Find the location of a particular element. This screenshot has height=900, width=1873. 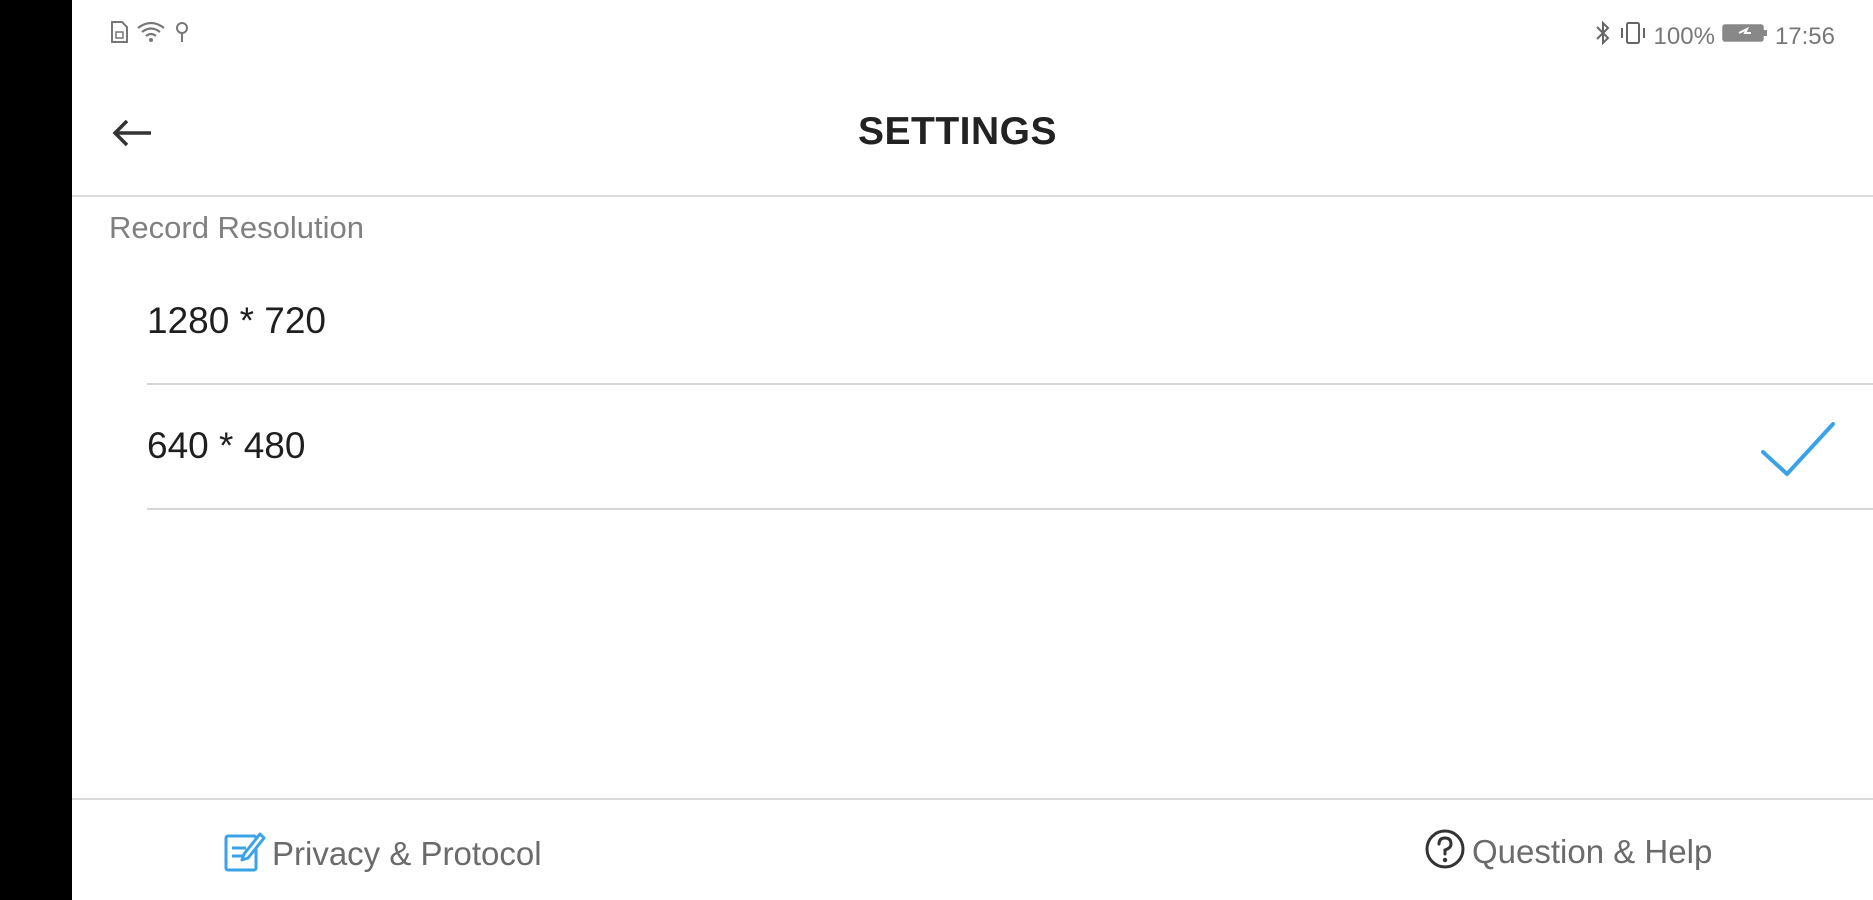

vibrate-icon is located at coordinates (1633, 36).